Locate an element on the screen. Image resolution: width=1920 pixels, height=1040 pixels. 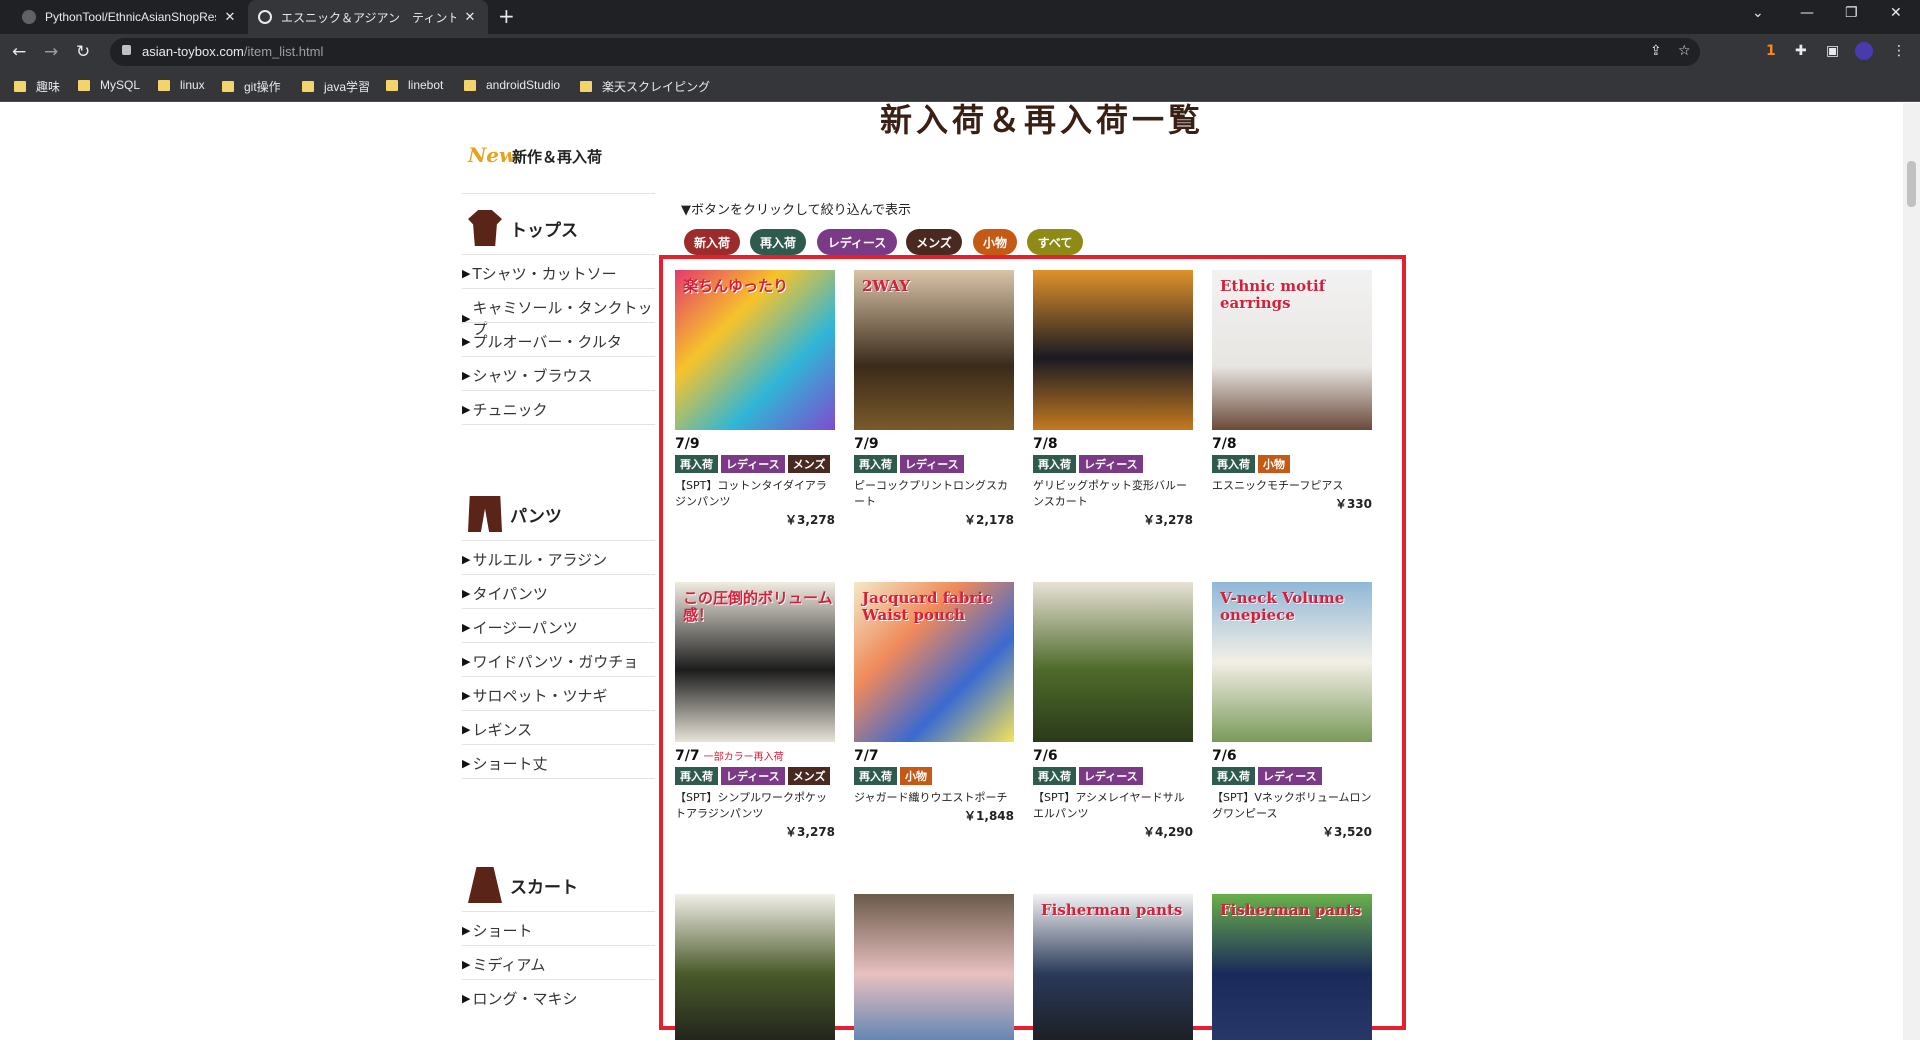
product-name: ゲリビッグポケット変形バルーンスカート is located at coordinates (1113, 494).